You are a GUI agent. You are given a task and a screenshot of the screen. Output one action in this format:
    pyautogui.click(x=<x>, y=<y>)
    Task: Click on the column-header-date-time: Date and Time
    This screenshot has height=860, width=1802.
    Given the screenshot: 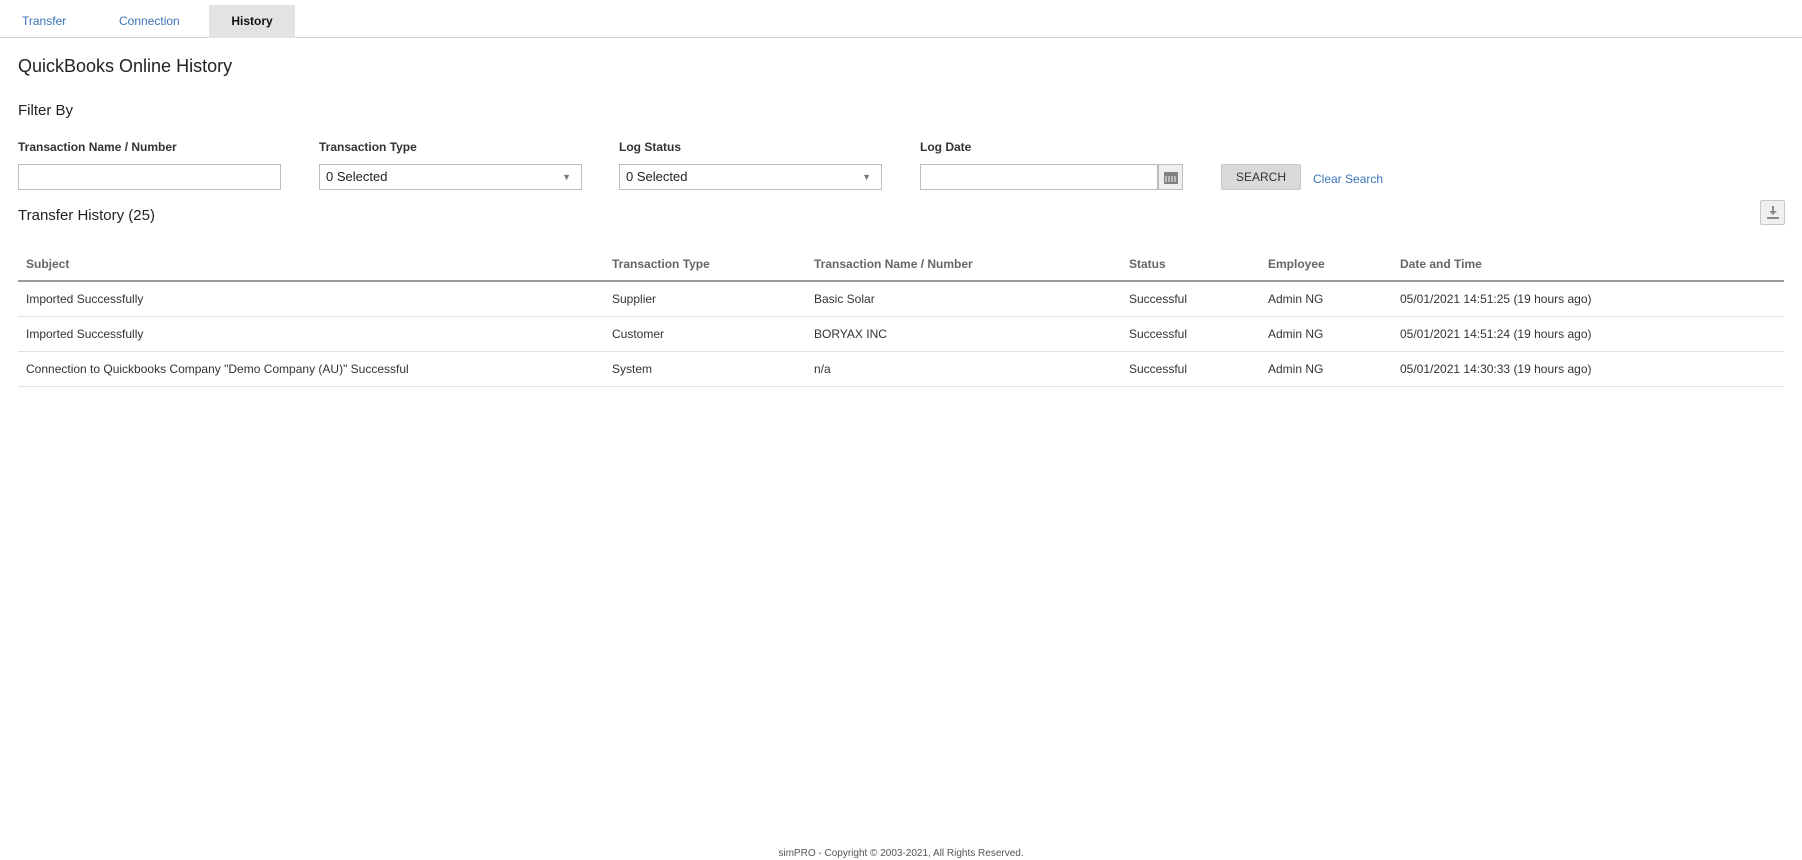 What is the action you would take?
    pyautogui.click(x=1588, y=264)
    